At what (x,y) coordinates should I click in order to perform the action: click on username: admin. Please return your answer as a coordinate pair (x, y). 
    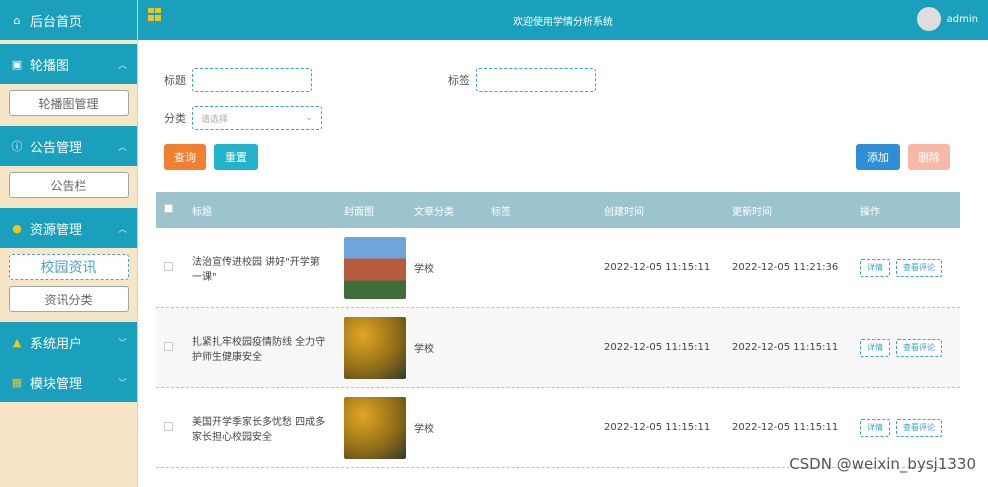
    Looking at the image, I should click on (962, 19).